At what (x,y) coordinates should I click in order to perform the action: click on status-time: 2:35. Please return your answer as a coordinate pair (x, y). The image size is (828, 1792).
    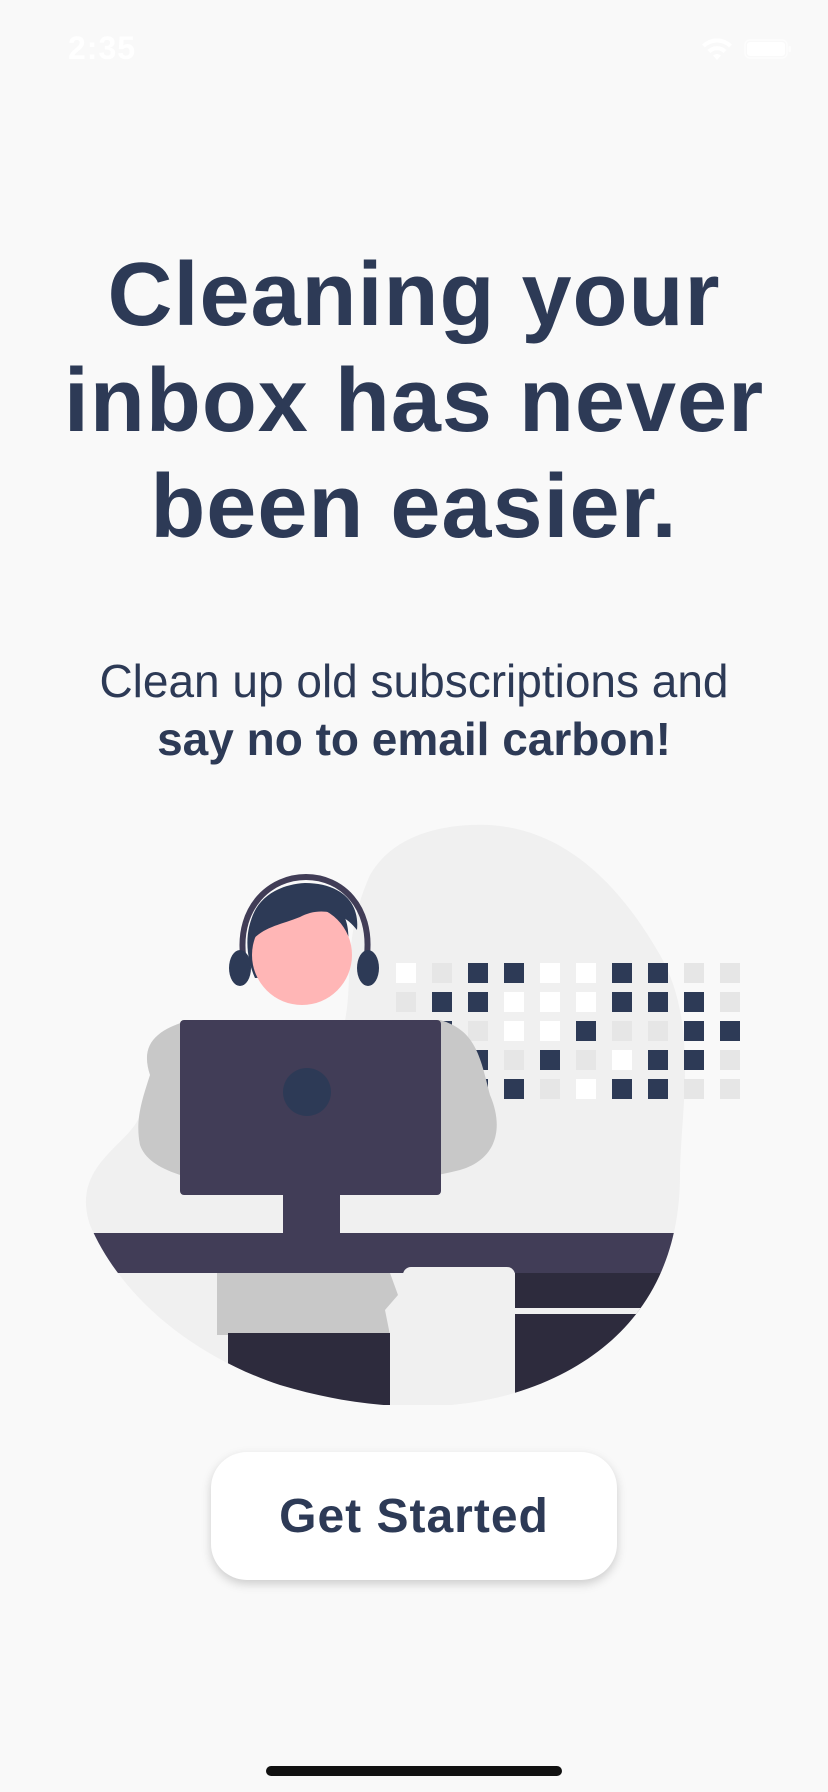
    Looking at the image, I should click on (102, 48).